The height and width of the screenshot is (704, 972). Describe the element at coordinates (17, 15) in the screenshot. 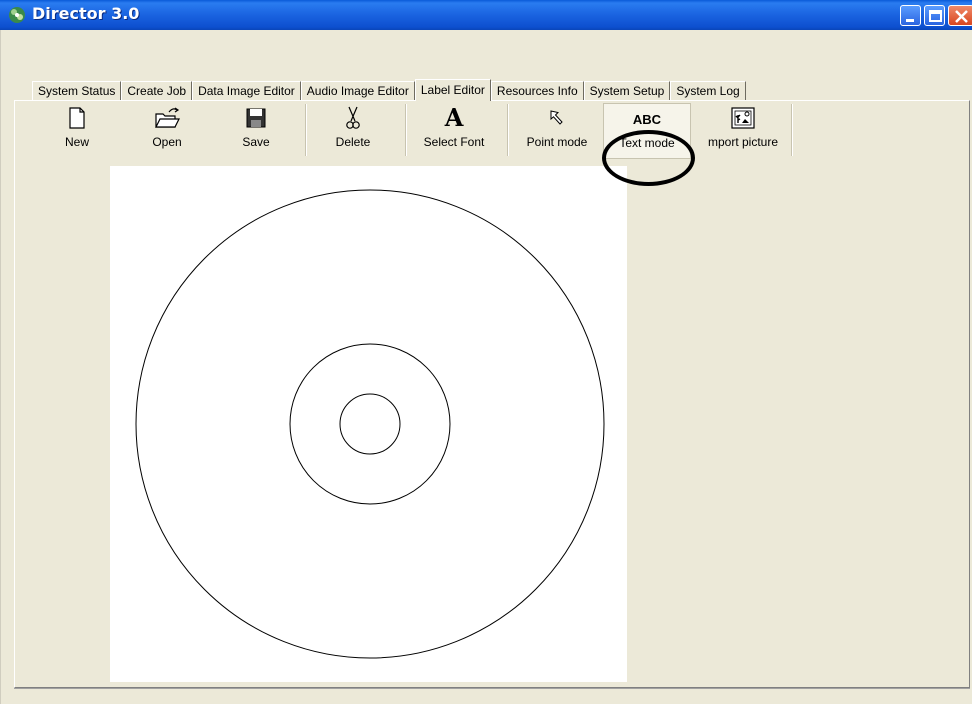

I see `app-icon` at that location.